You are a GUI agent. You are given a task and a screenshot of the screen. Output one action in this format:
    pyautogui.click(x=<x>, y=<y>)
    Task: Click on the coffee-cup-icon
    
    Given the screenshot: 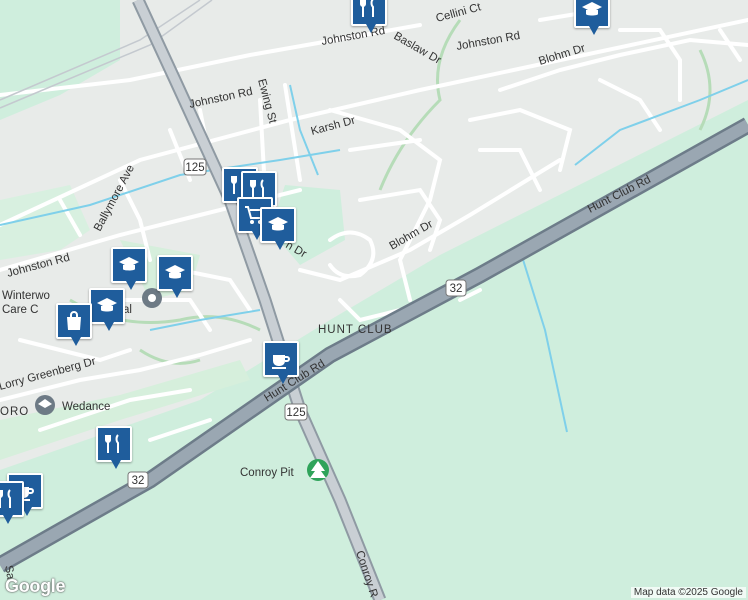 What is the action you would take?
    pyautogui.click(x=281, y=362)
    